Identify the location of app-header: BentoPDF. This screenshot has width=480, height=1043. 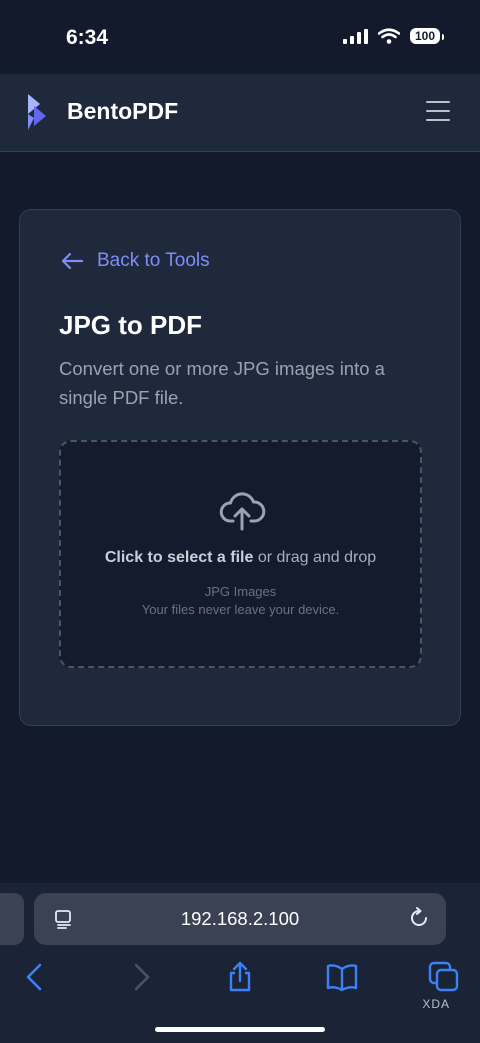
(240, 113).